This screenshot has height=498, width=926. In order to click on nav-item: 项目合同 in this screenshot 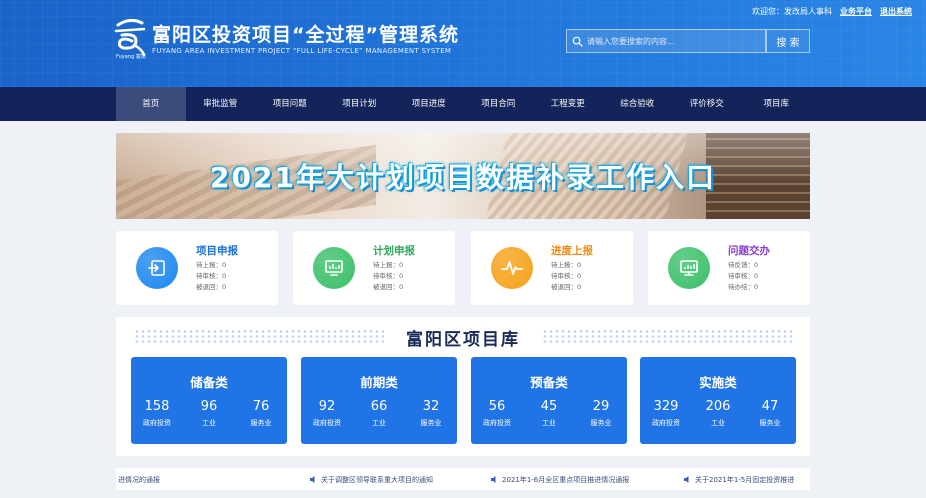, I will do `click(499, 104)`.